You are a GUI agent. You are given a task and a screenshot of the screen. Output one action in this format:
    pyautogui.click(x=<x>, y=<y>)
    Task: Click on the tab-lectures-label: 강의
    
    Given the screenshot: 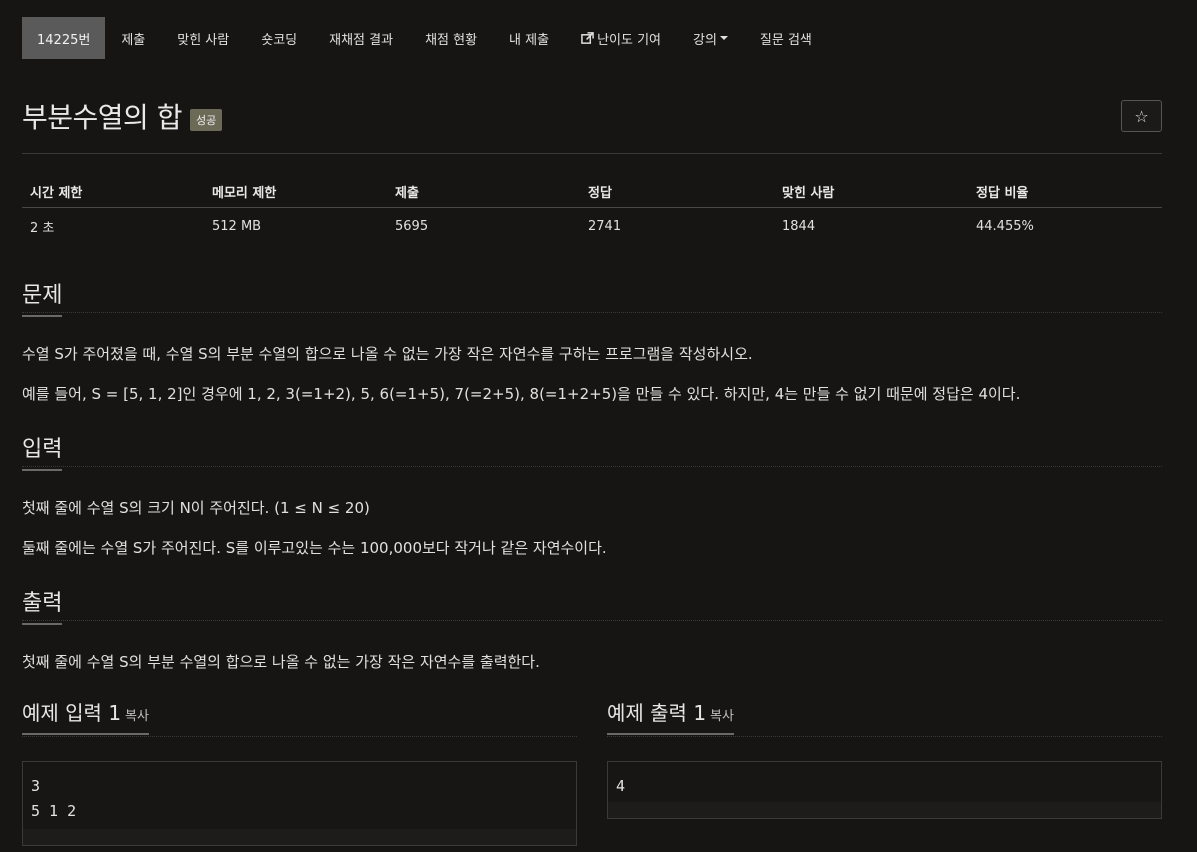 What is the action you would take?
    pyautogui.click(x=705, y=40)
    